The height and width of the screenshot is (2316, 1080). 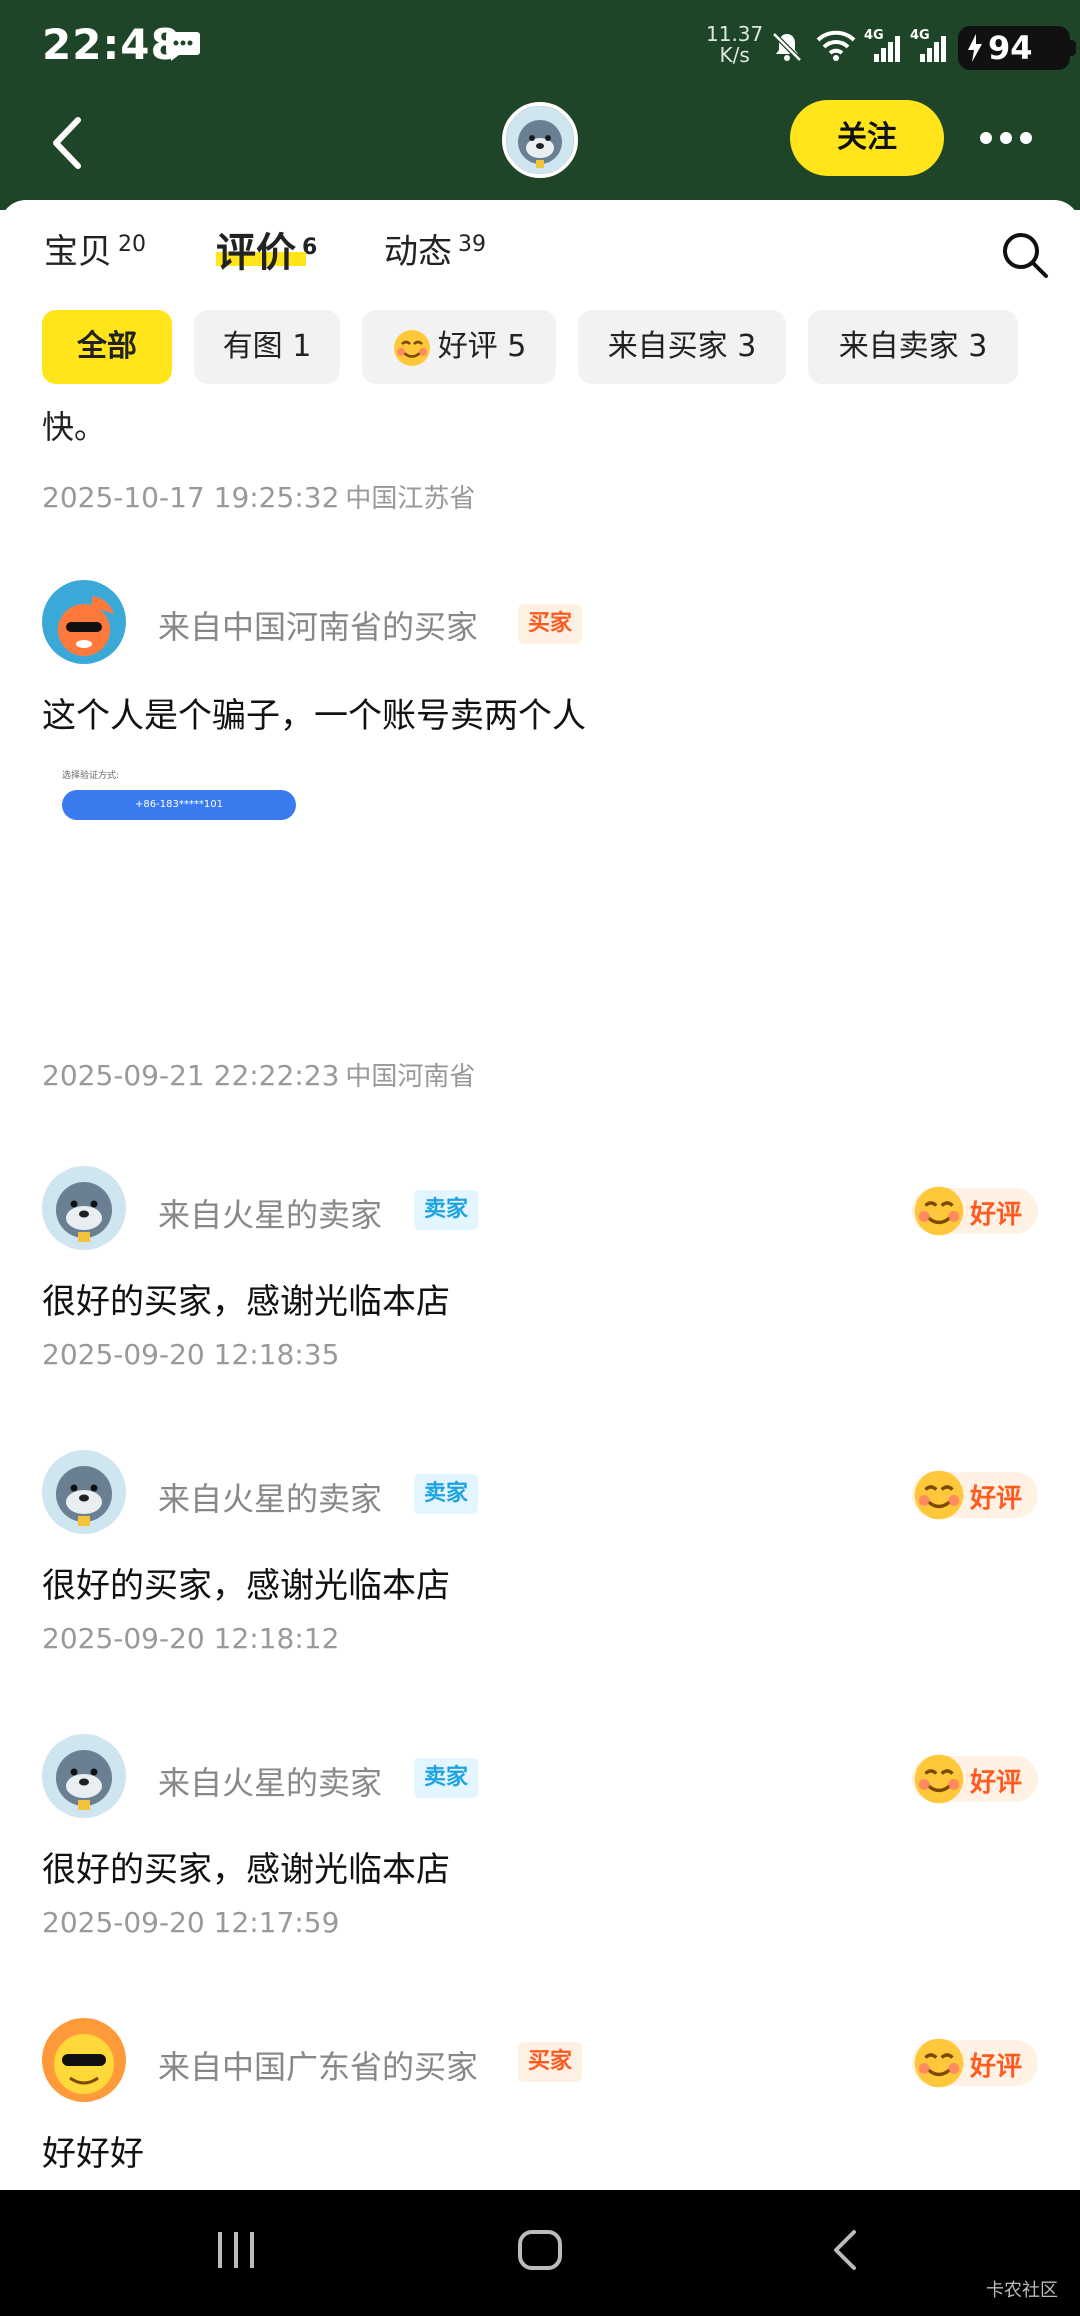 I want to click on review-time: 2025-09-20 12:18:12, so click(x=191, y=1638).